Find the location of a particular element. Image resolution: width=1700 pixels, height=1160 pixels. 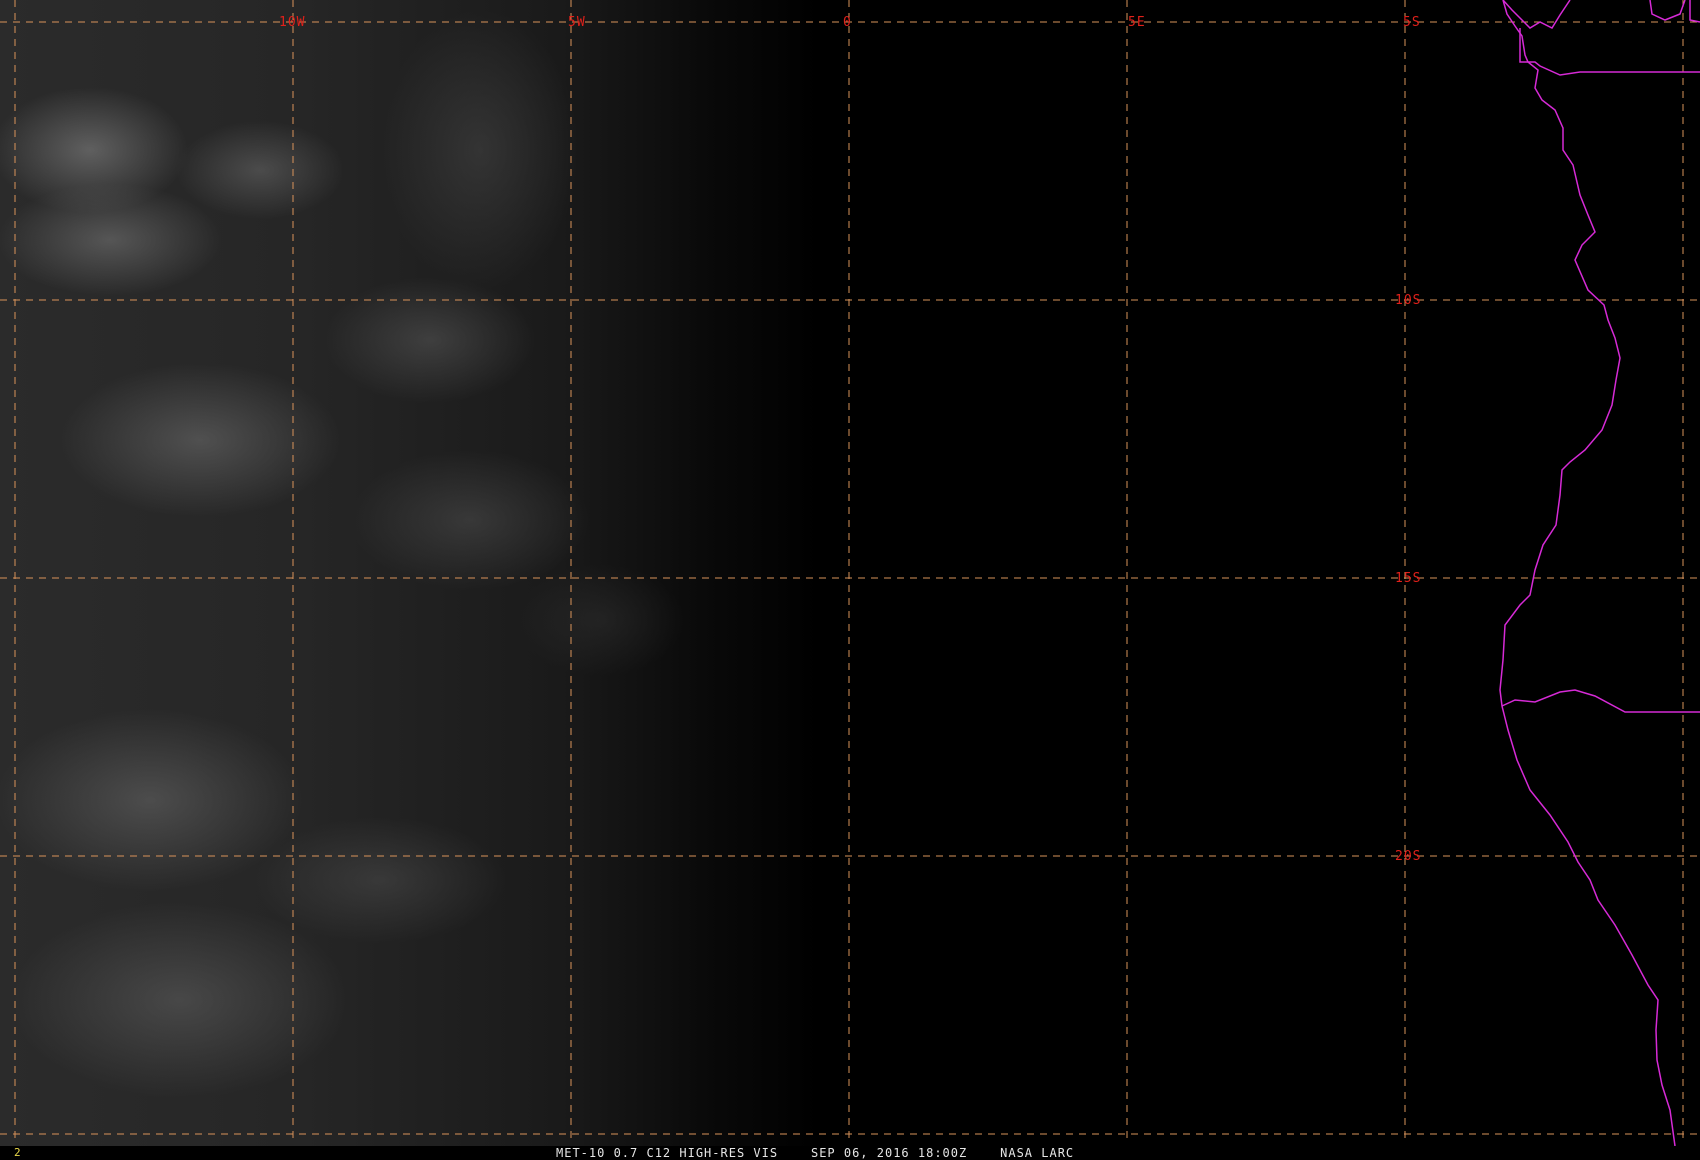

frame-number: 2 is located at coordinates (17, 1152).